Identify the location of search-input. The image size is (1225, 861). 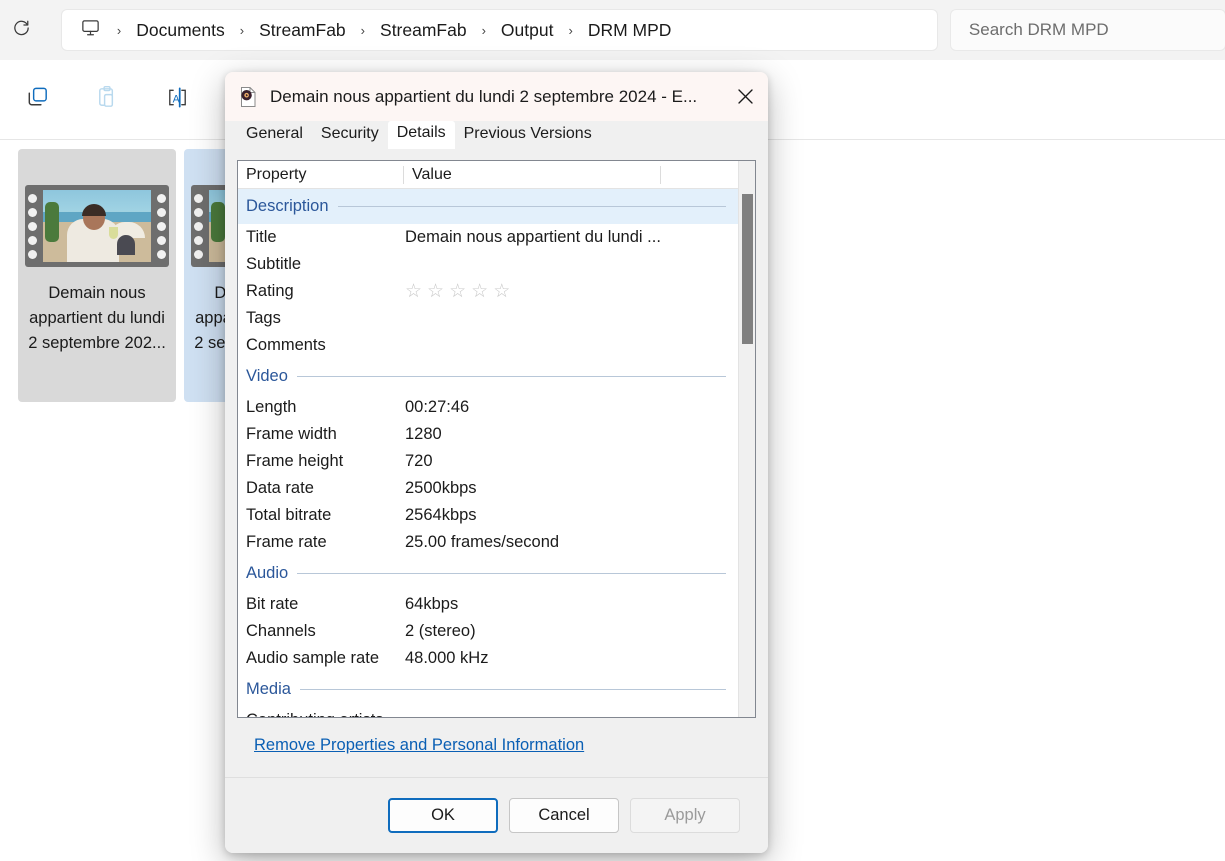
(1087, 30).